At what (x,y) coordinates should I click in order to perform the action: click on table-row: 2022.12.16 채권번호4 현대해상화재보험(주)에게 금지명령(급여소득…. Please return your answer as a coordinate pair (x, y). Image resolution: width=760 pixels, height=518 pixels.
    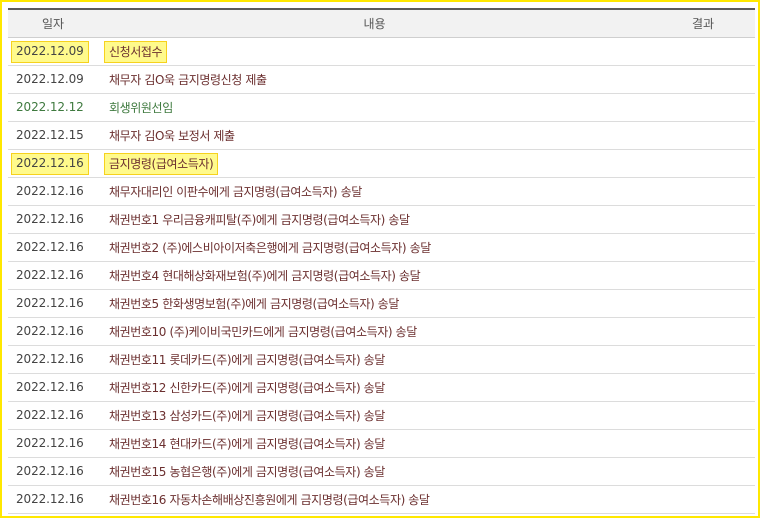
    Looking at the image, I should click on (381, 275).